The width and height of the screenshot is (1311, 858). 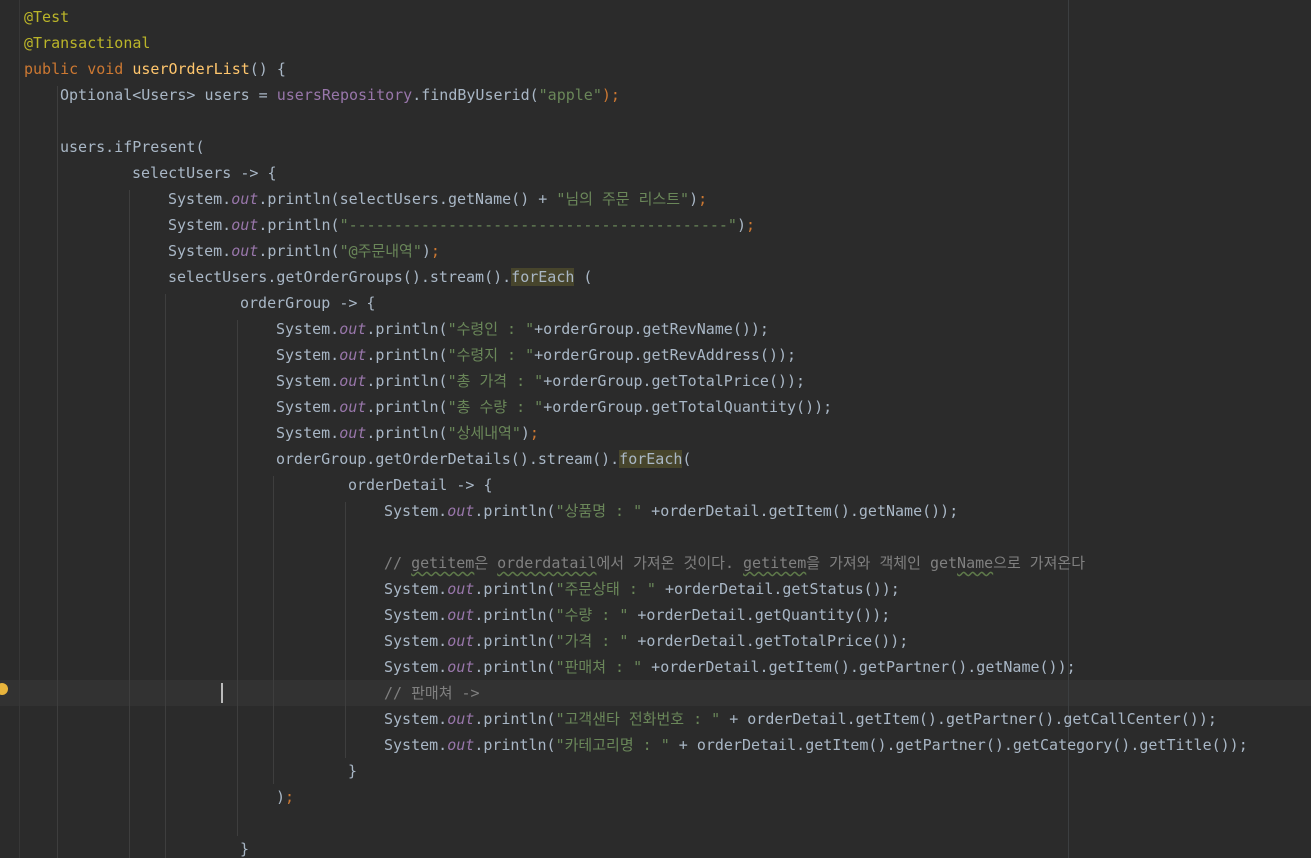 What do you see at coordinates (267, 69) in the screenshot?
I see `code-text: () {` at bounding box center [267, 69].